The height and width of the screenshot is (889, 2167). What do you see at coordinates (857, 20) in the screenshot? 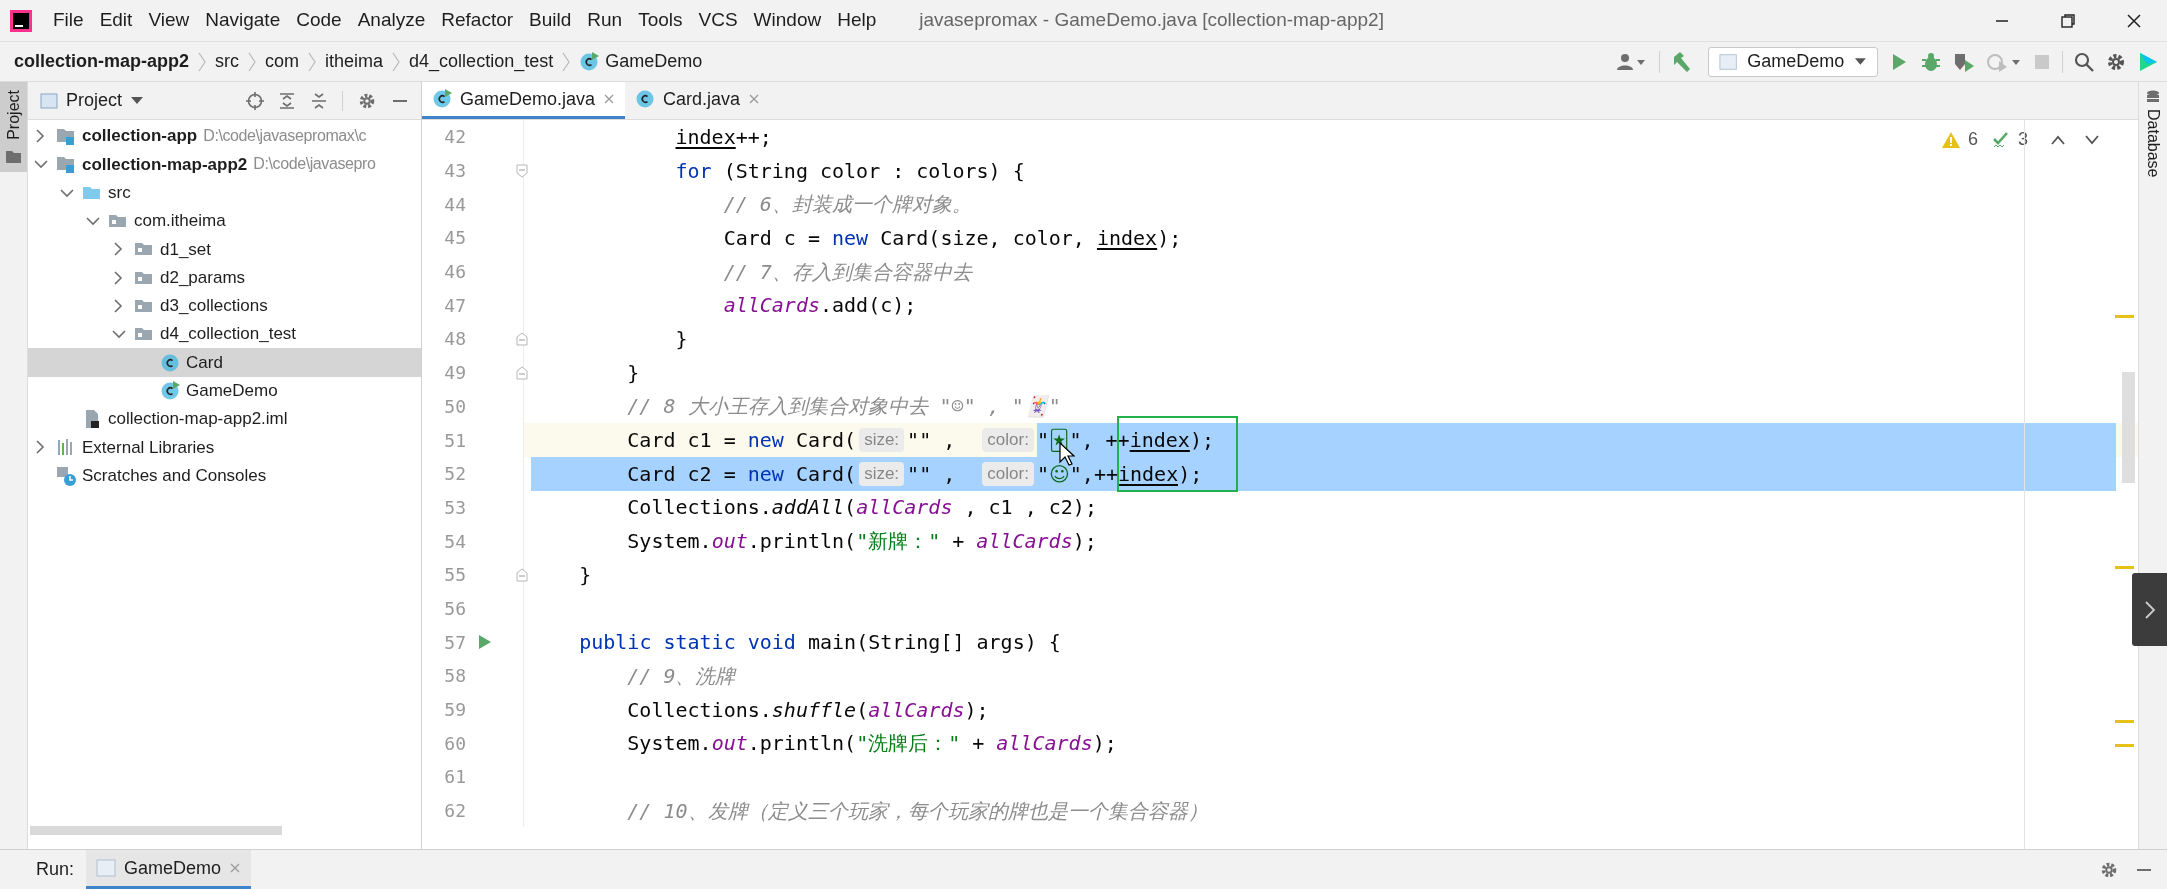
I see `menu-item: Help` at bounding box center [857, 20].